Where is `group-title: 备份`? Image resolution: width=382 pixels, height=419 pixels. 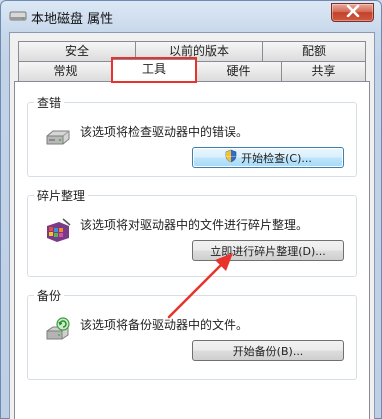 group-title: 备份 is located at coordinates (49, 295).